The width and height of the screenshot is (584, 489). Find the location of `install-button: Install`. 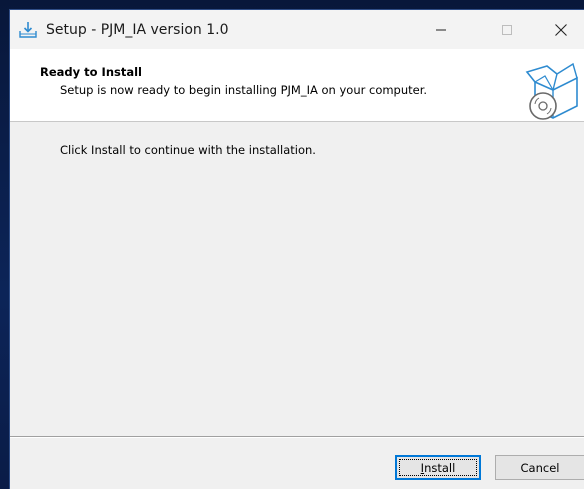

install-button: Install is located at coordinates (438, 467).